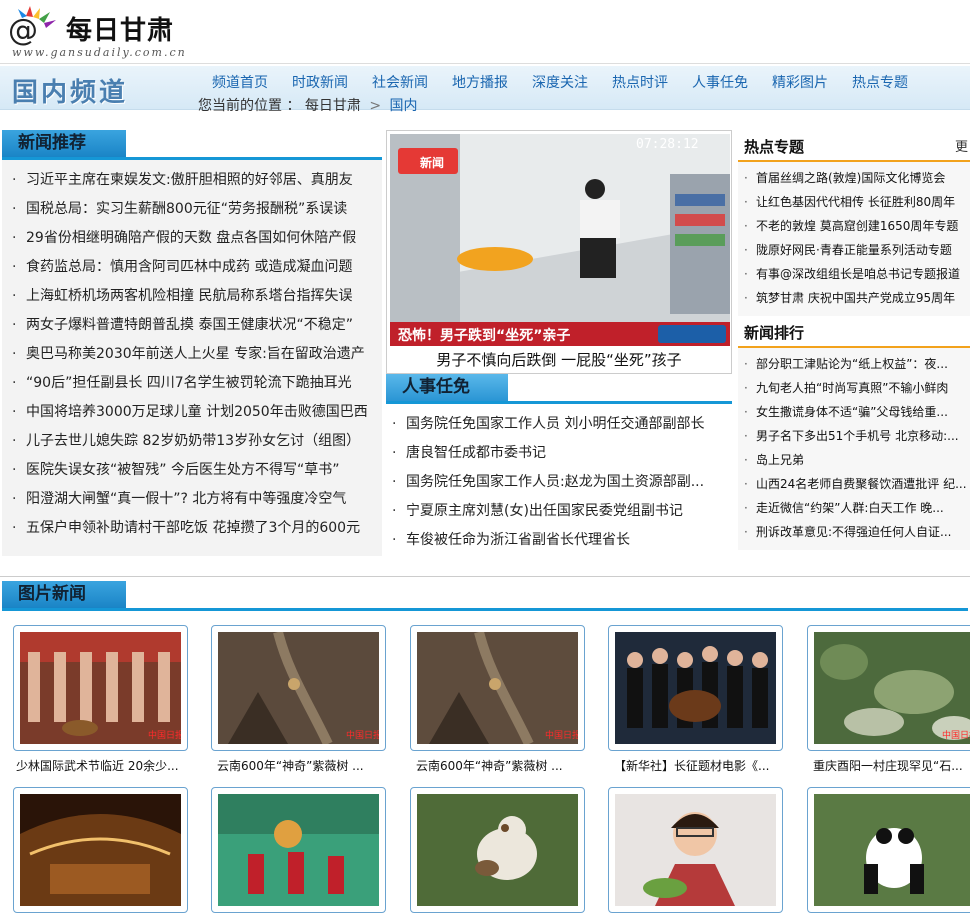 This screenshot has width=970, height=913. I want to click on list-item: · 宁夏原主席刘慧(女)出任国家民委党组副书记, so click(562, 511).